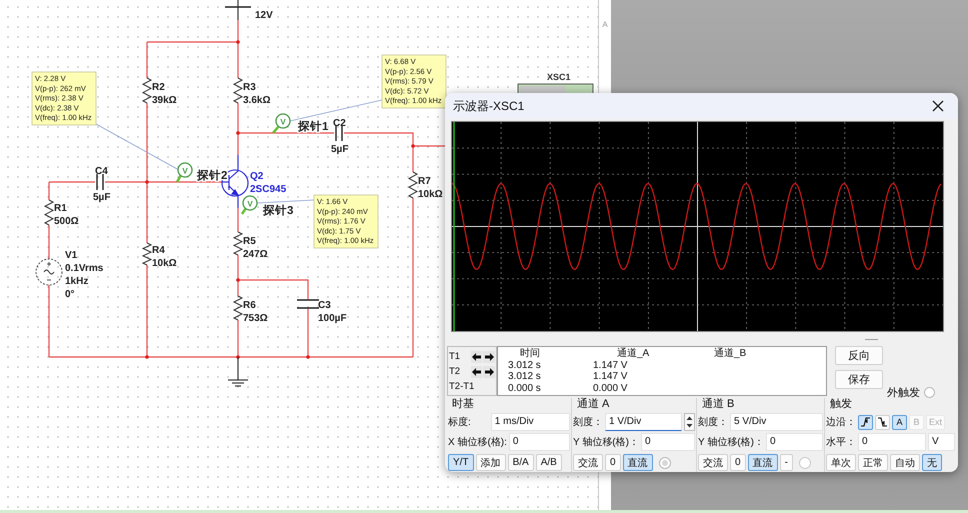  Describe the element at coordinates (268, 189) in the screenshot. I see `component-value: 2SC945` at that location.